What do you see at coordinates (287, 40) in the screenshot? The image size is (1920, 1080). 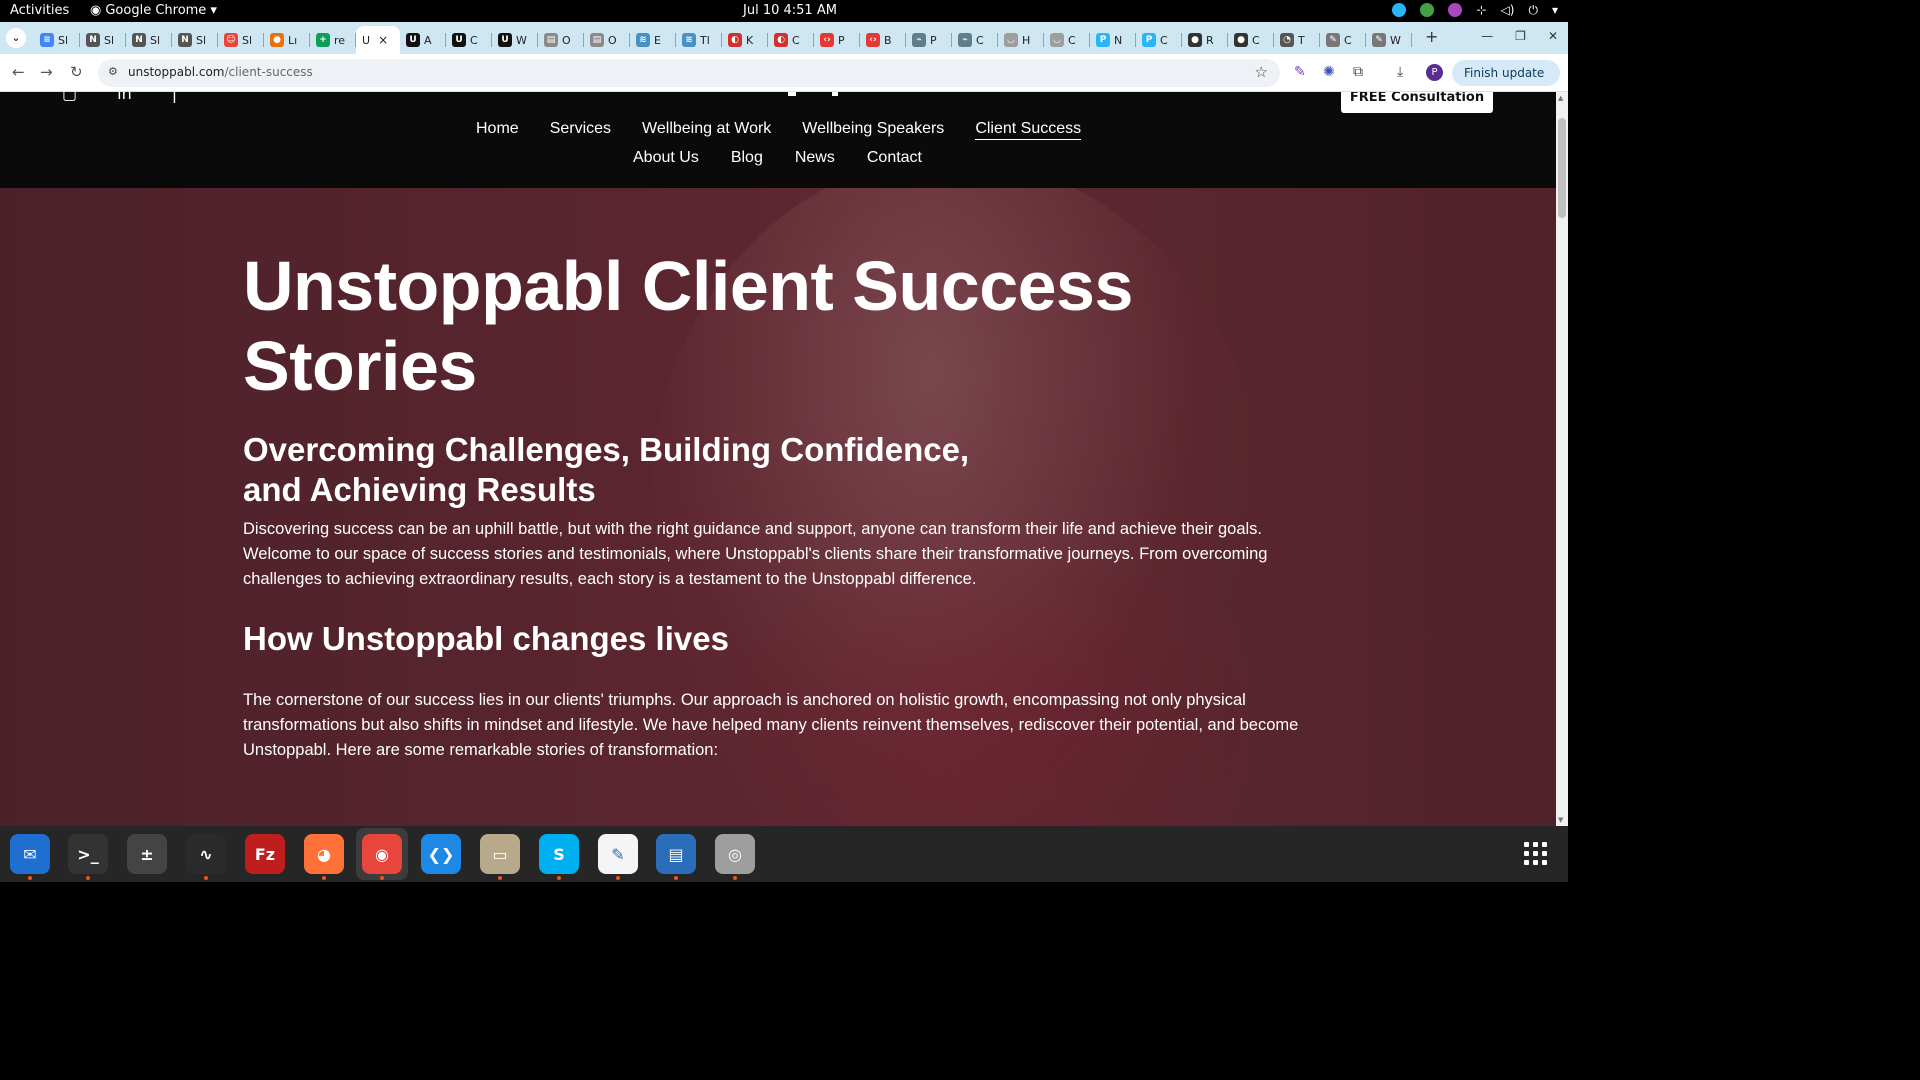 I see `tab: ● Lı` at bounding box center [287, 40].